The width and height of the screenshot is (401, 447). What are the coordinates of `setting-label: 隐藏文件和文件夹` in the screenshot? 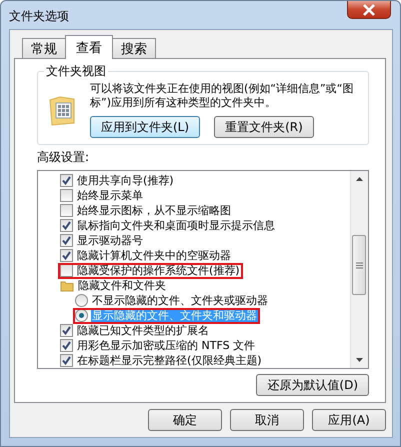 It's located at (122, 286).